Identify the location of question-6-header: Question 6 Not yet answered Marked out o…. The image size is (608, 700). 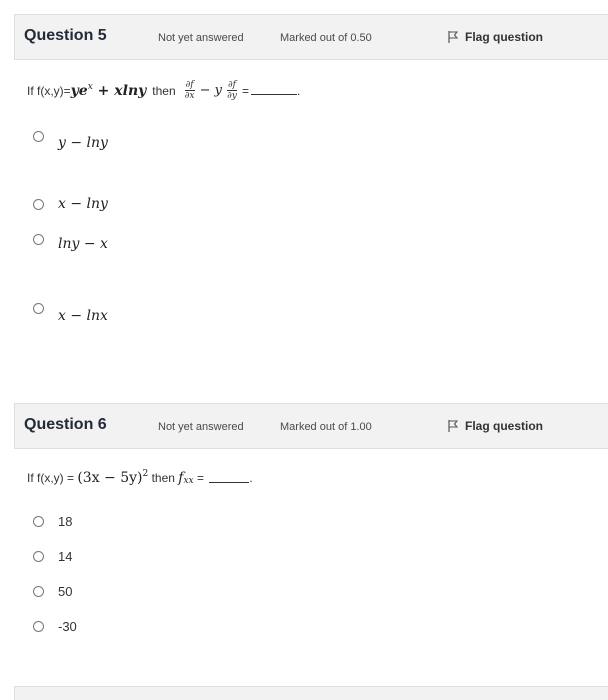
(311, 426).